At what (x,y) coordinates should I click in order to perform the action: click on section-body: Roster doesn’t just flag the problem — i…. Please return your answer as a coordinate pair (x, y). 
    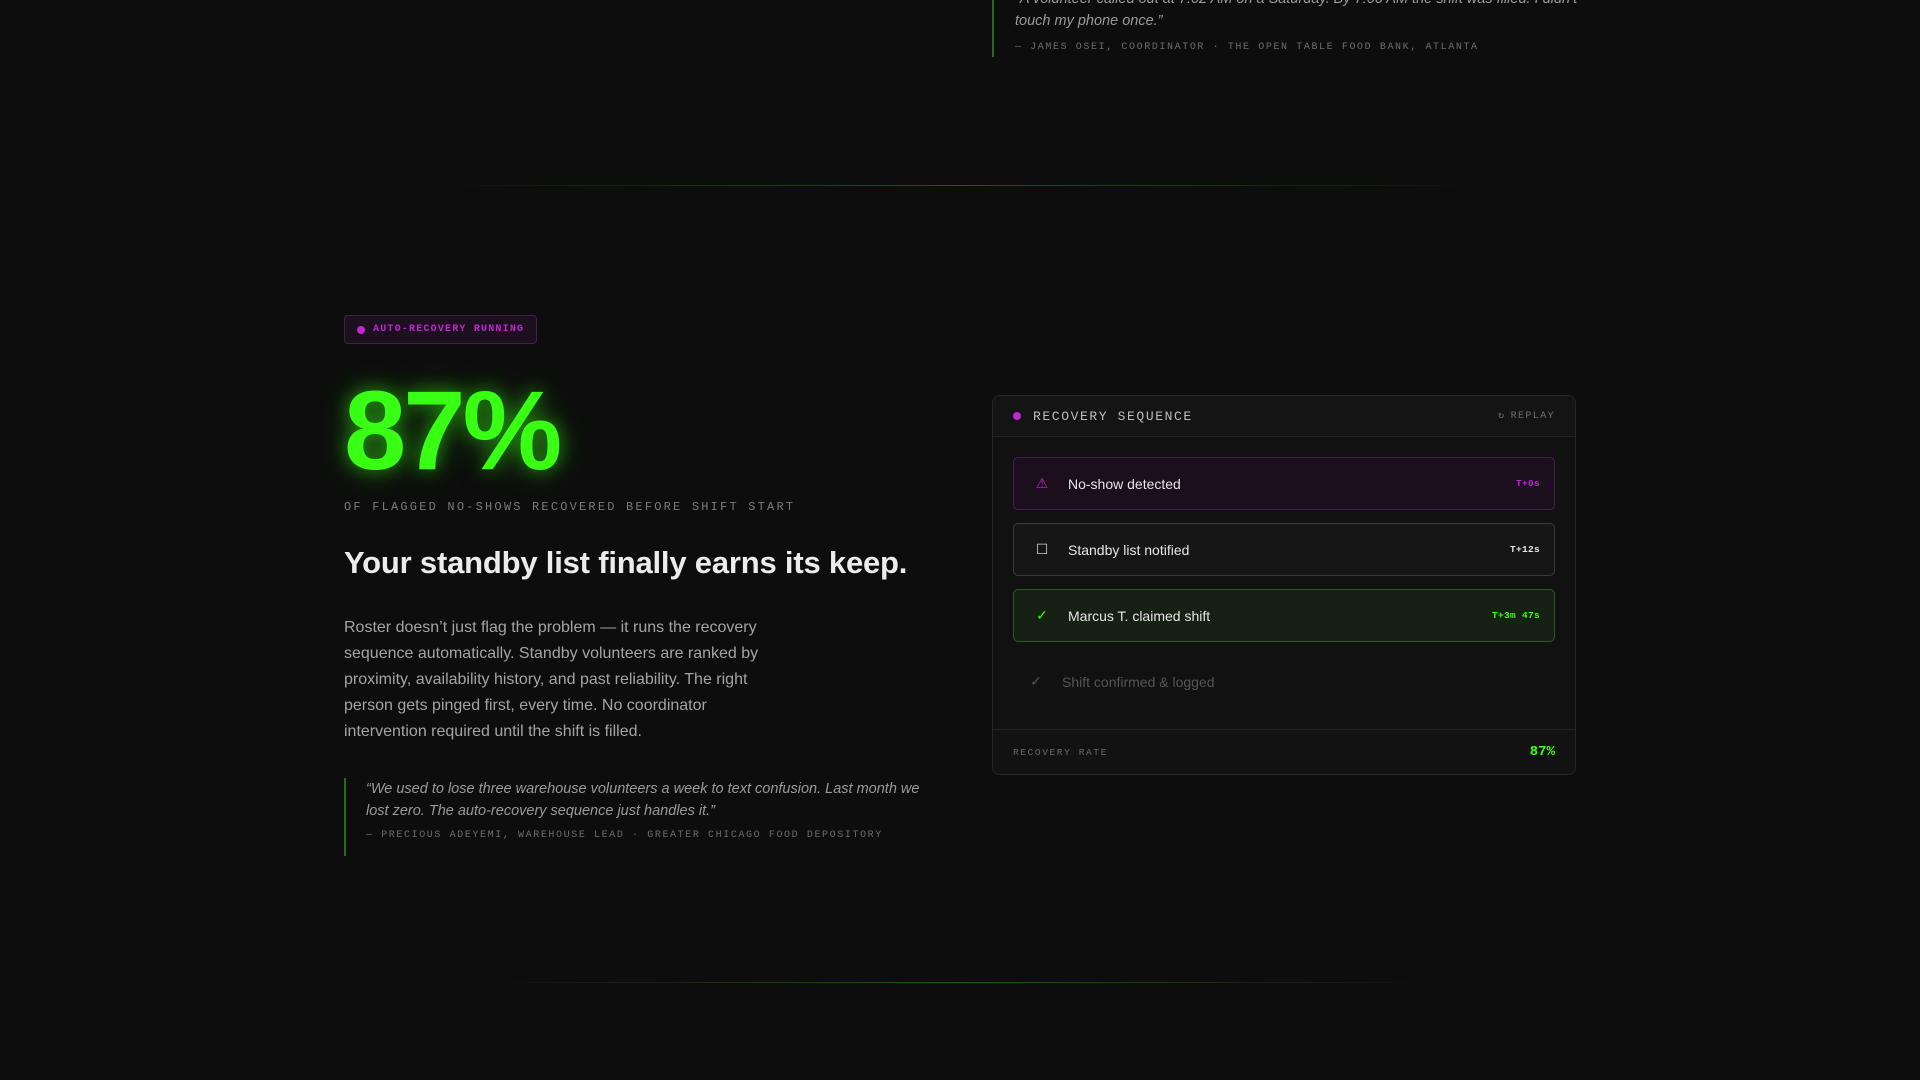
    Looking at the image, I should click on (551, 679).